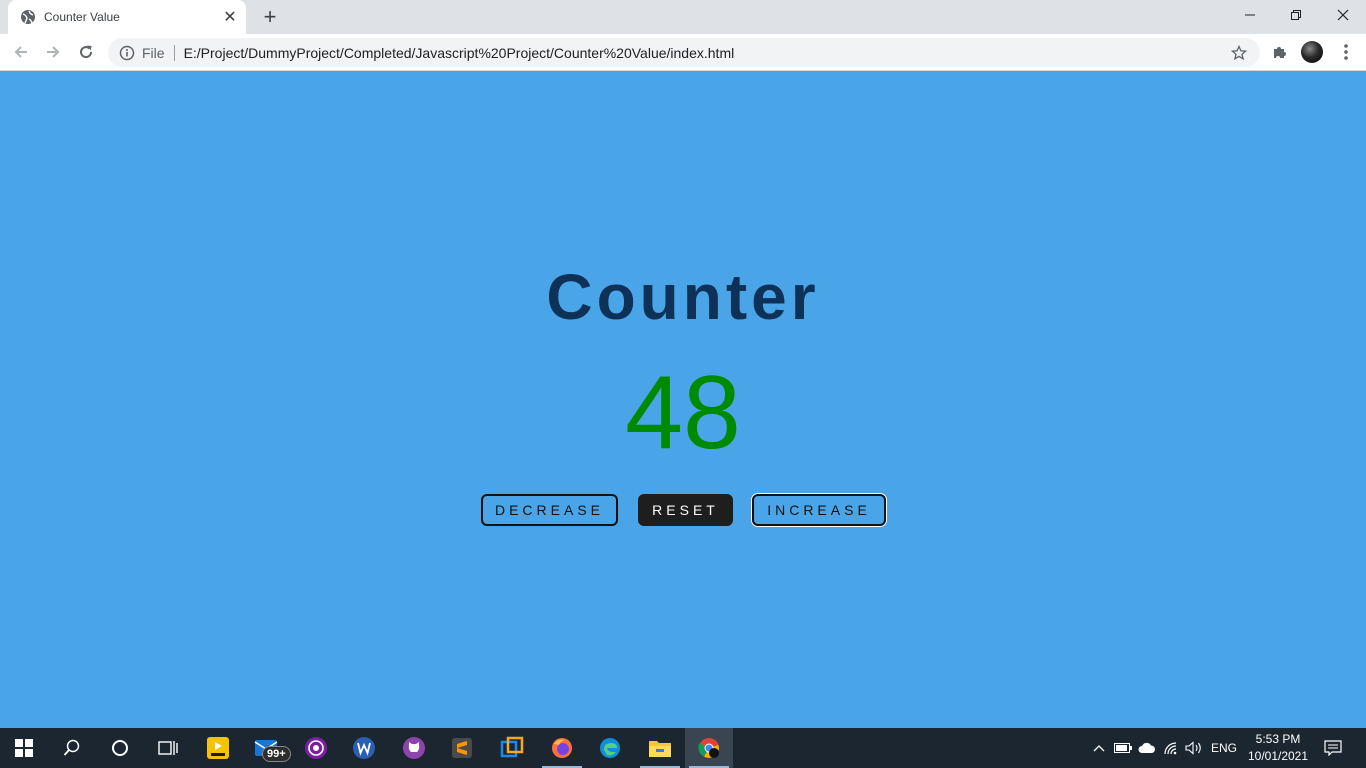  I want to click on globe-icon, so click(28, 17).